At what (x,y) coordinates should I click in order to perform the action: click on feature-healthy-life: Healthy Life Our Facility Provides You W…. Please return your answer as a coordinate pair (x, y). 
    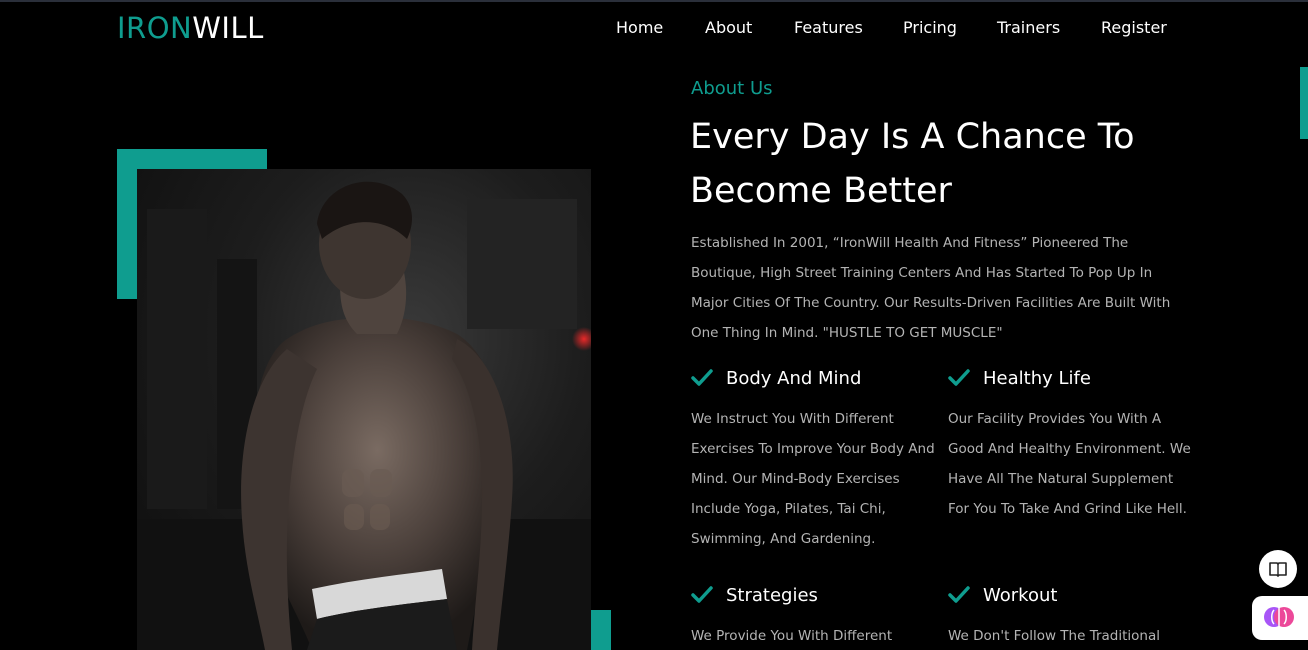
    Looking at the image, I should click on (1069, 441).